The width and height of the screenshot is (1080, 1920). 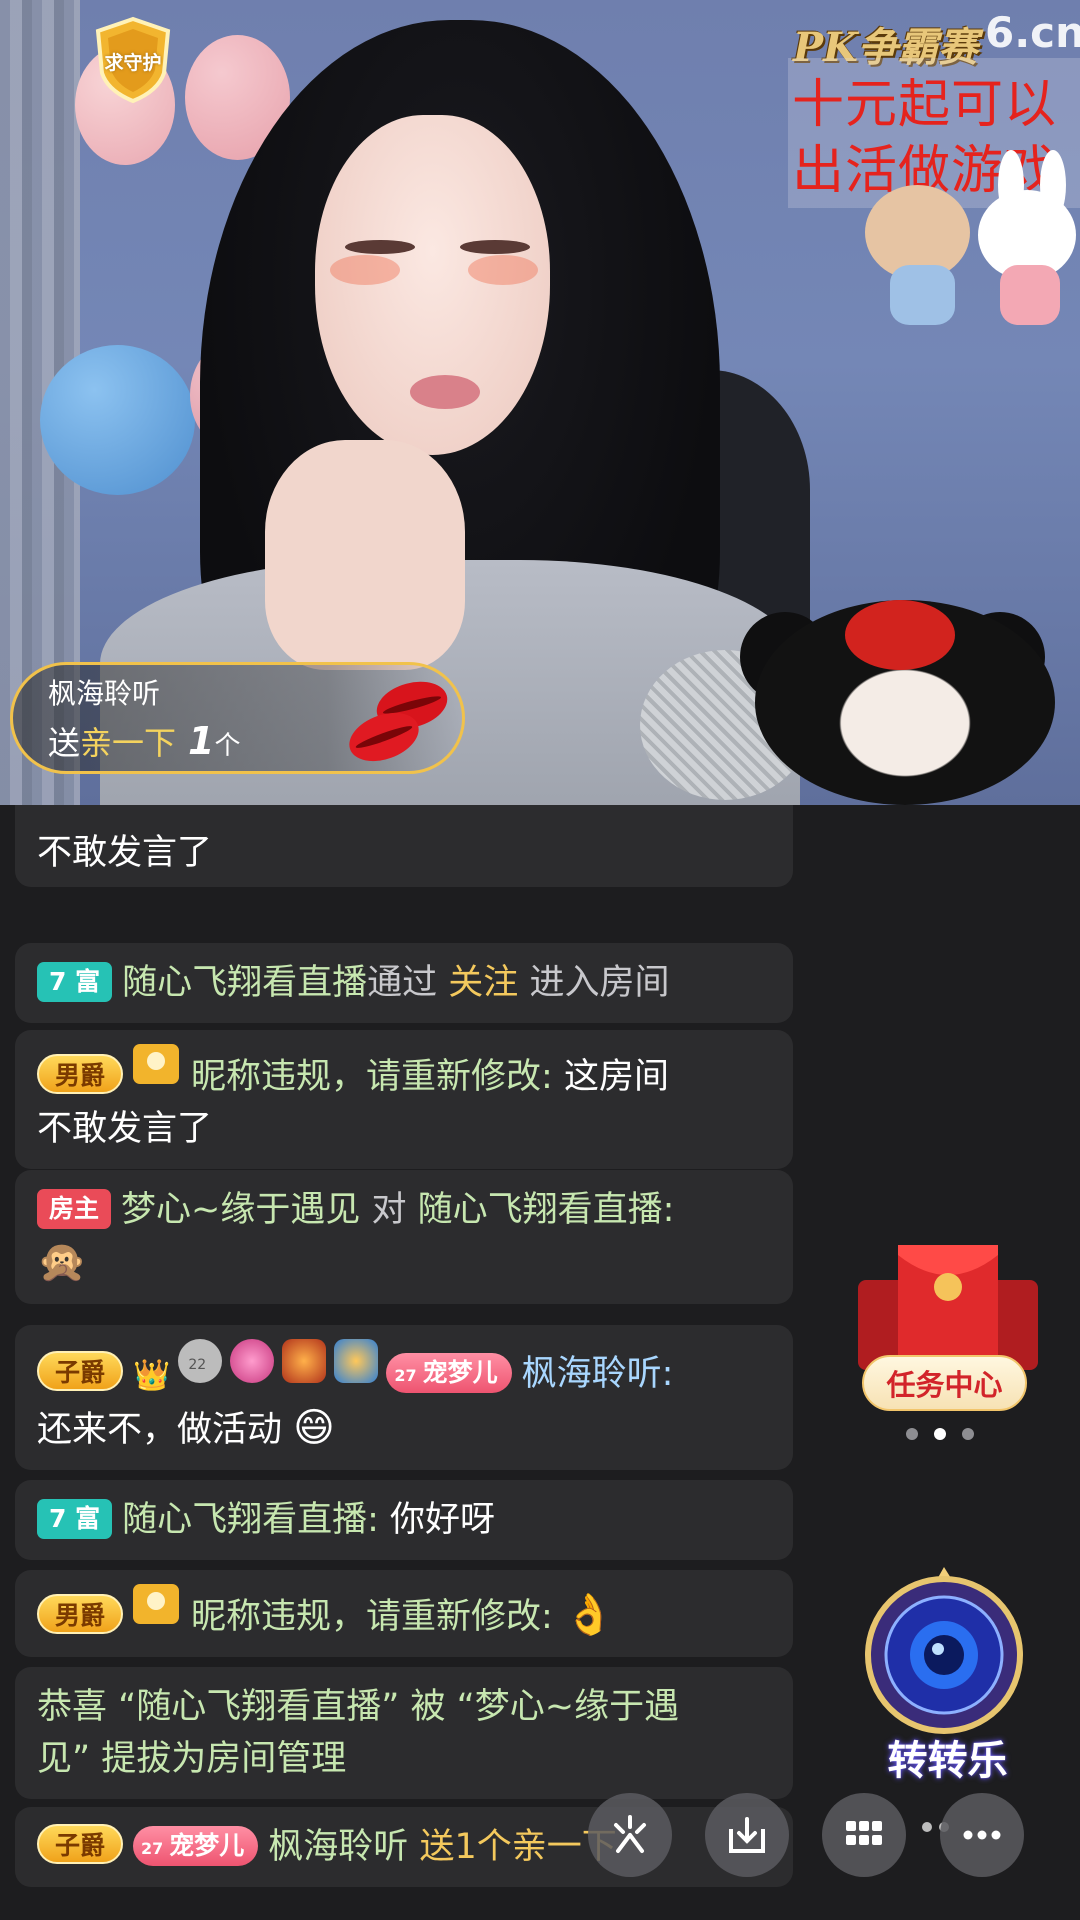 I want to click on bunny-sticker-body, so click(x=1030, y=295).